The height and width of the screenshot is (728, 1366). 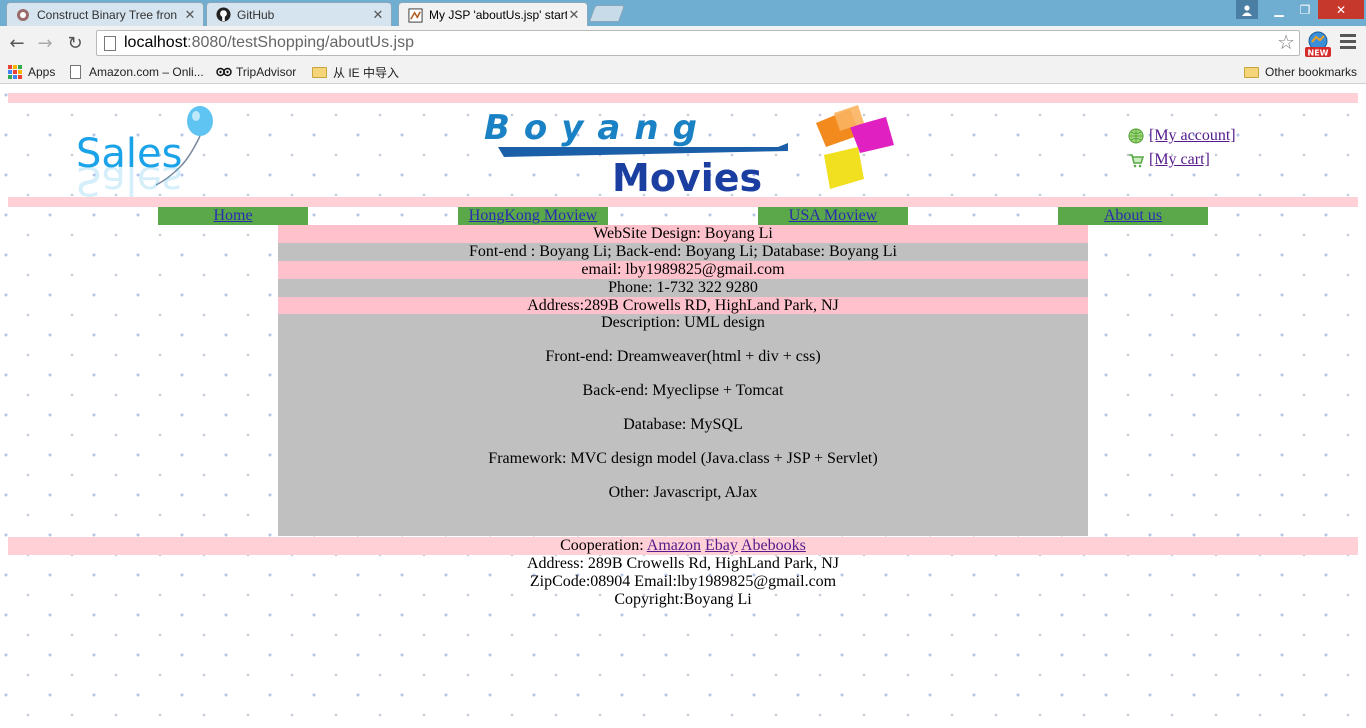 What do you see at coordinates (602, 545) in the screenshot?
I see `cooperation-label: Cooperation:` at bounding box center [602, 545].